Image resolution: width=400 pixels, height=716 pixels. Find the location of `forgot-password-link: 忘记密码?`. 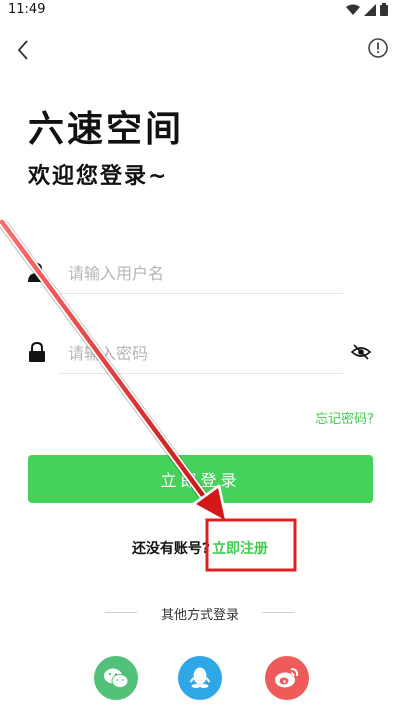

forgot-password-link: 忘记密码? is located at coordinates (344, 417).